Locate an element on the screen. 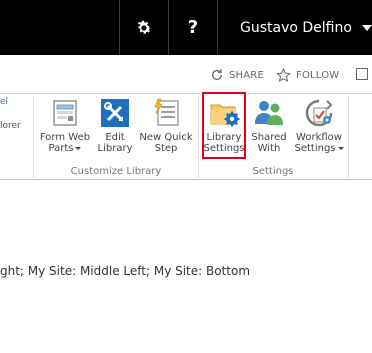 The image size is (372, 353). ribbon-fragment: el is located at coordinates (4, 102).